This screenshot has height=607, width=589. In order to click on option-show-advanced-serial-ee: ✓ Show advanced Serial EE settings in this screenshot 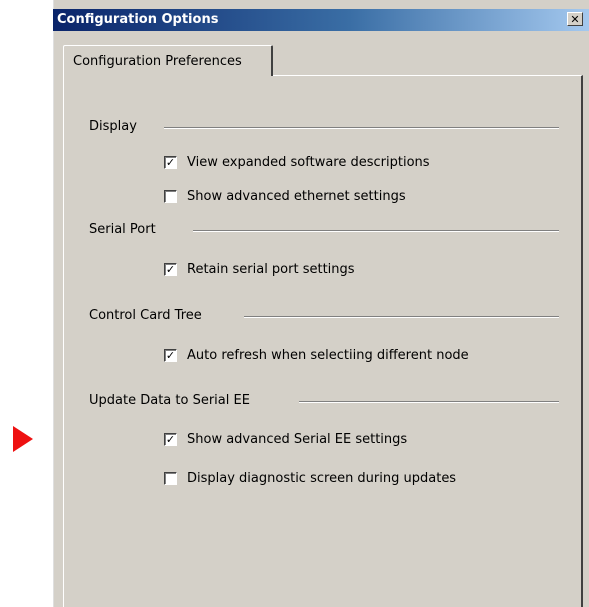, I will do `click(285, 439)`.